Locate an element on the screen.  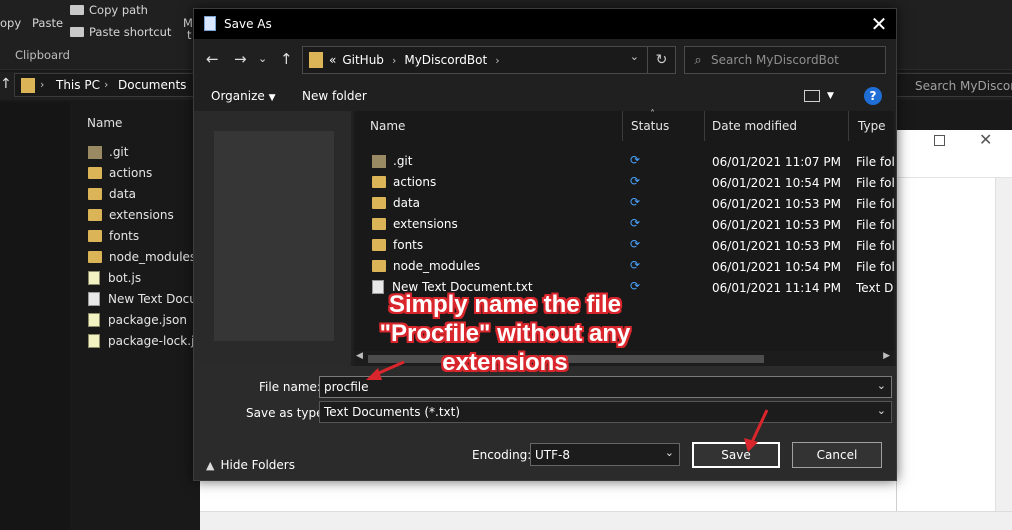
cancel-button: Cancel is located at coordinates (837, 455).